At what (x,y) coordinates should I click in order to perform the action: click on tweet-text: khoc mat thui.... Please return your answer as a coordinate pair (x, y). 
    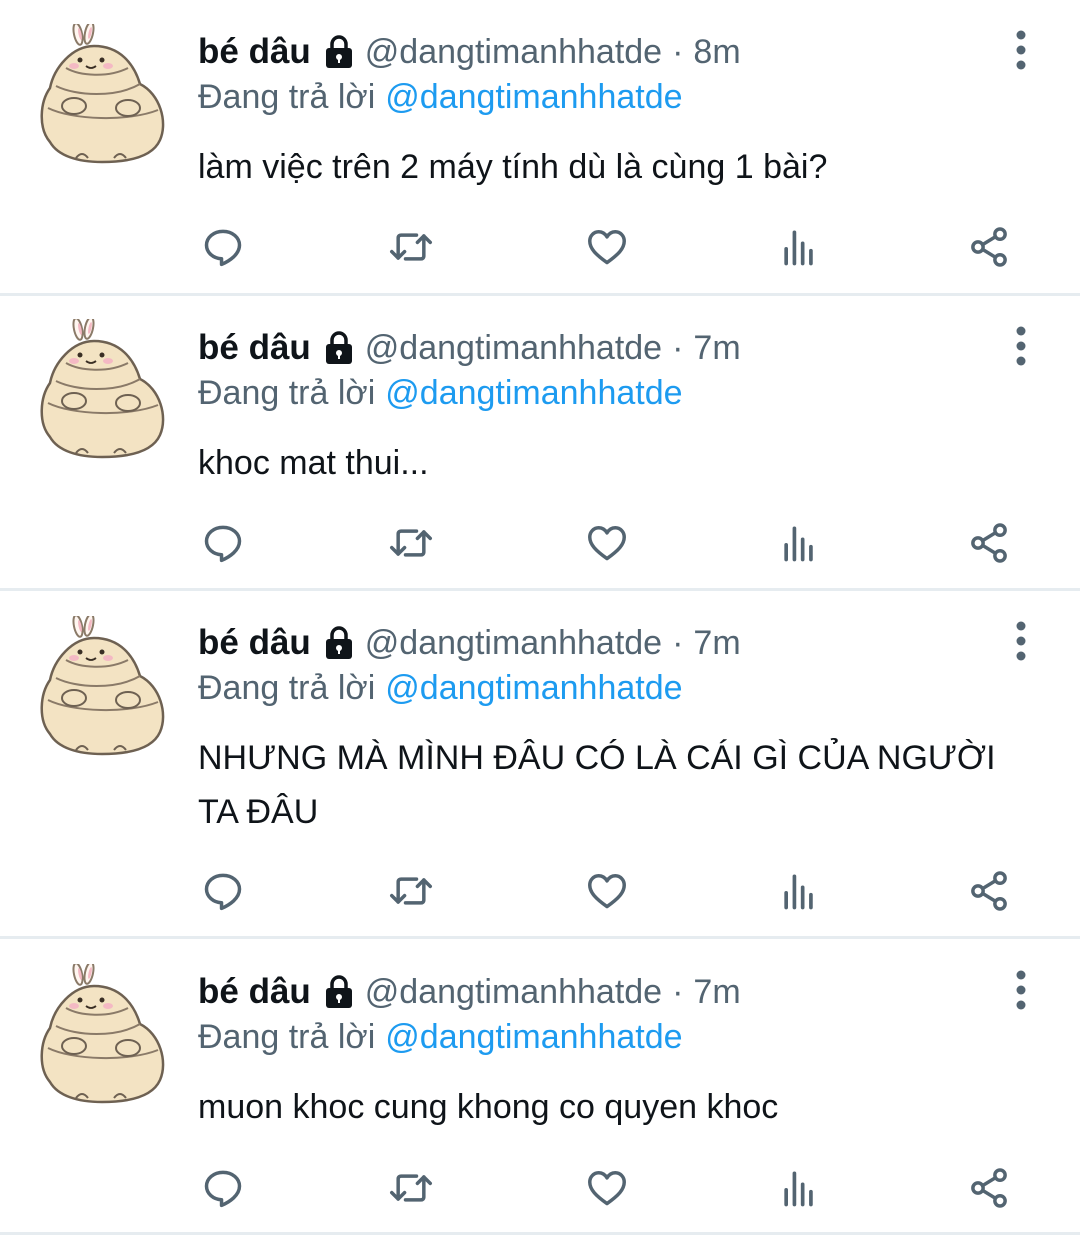
    Looking at the image, I should click on (313, 463).